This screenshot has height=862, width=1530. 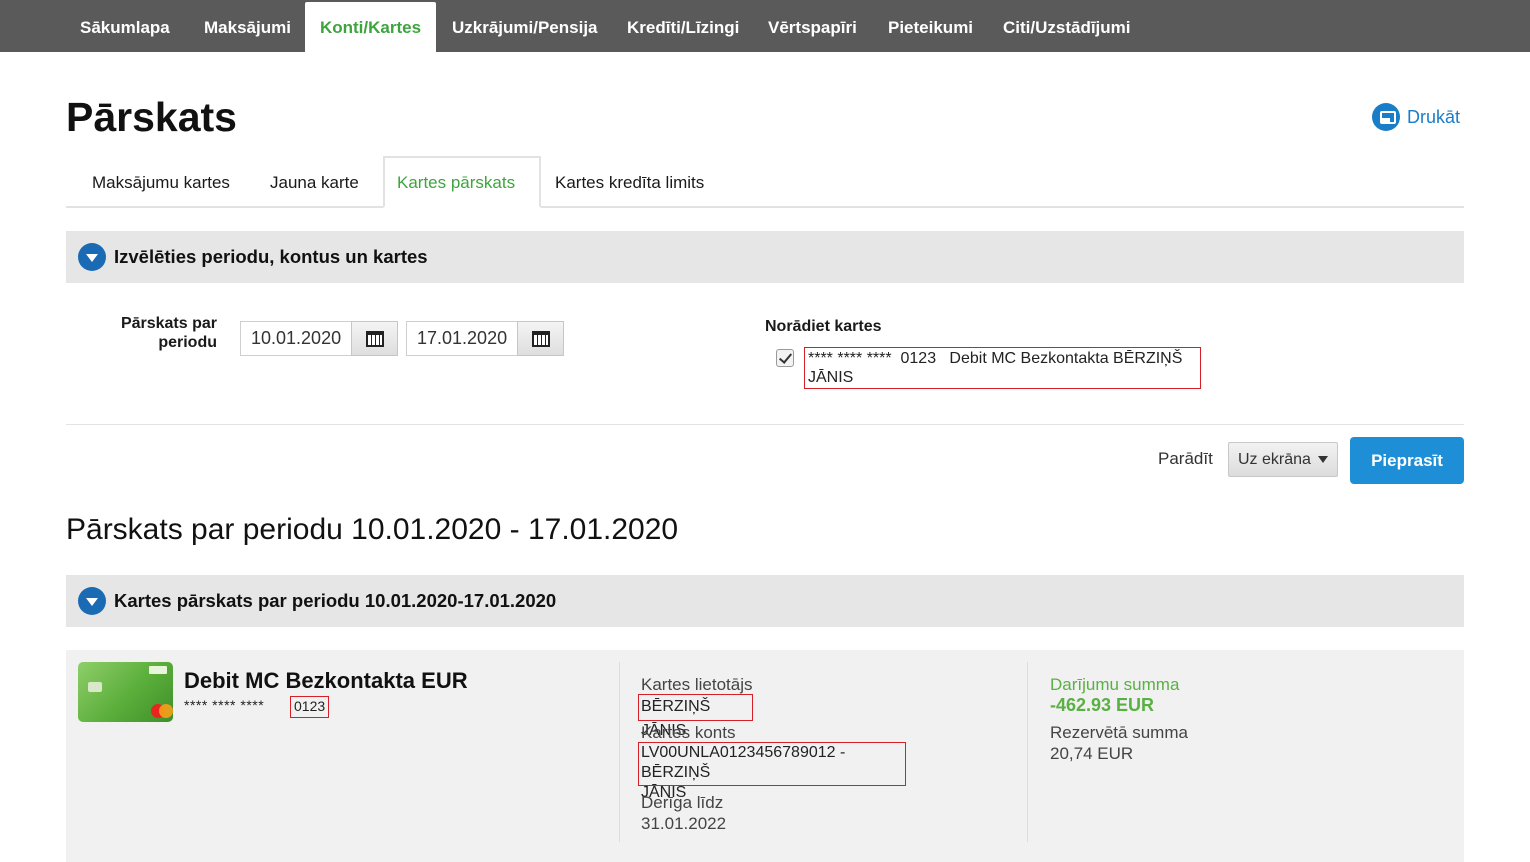 What do you see at coordinates (688, 732) in the screenshot?
I see `card-account-label: Kartes konts` at bounding box center [688, 732].